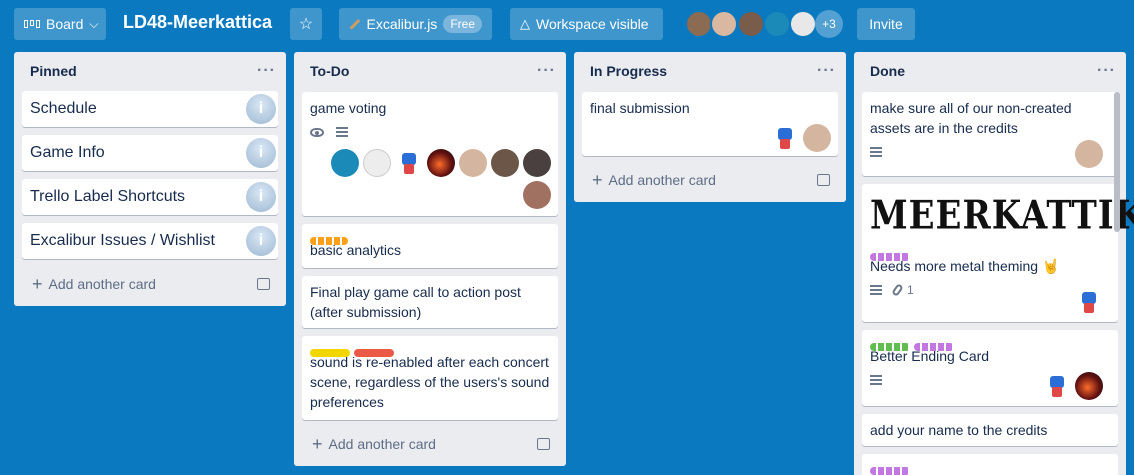 This screenshot has width=1134, height=475. Describe the element at coordinates (897, 290) in the screenshot. I see `attachment-icon` at that location.